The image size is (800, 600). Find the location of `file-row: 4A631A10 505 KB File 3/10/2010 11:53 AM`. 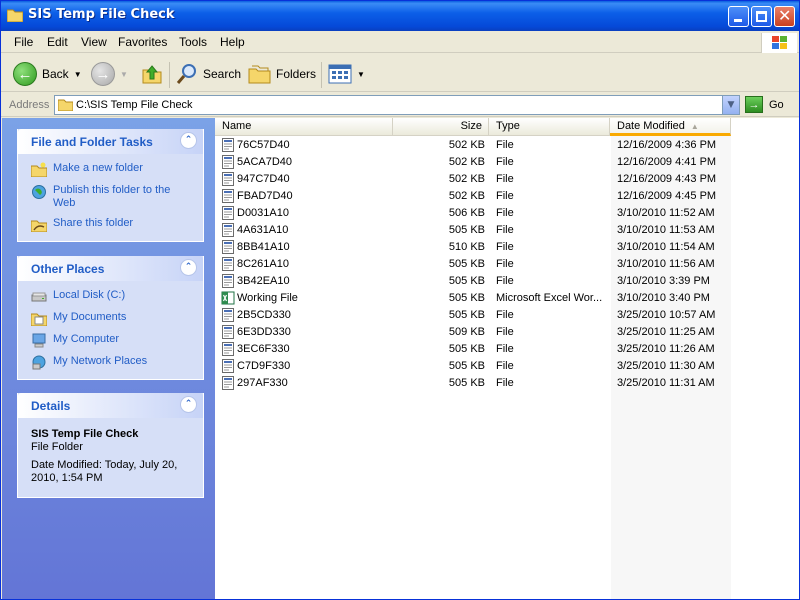

file-row: 4A631A10 505 KB File 3/10/2010 11:53 AM is located at coordinates (507, 230).